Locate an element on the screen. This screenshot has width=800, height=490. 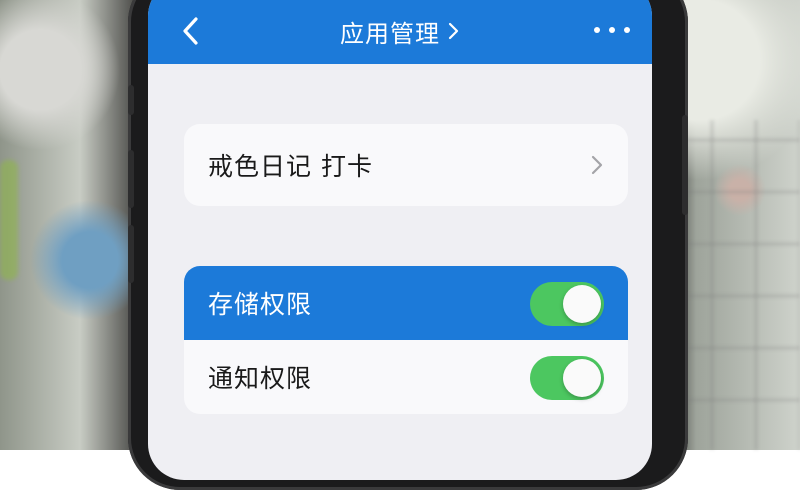
page-title: 应用管理 is located at coordinates (390, 33).